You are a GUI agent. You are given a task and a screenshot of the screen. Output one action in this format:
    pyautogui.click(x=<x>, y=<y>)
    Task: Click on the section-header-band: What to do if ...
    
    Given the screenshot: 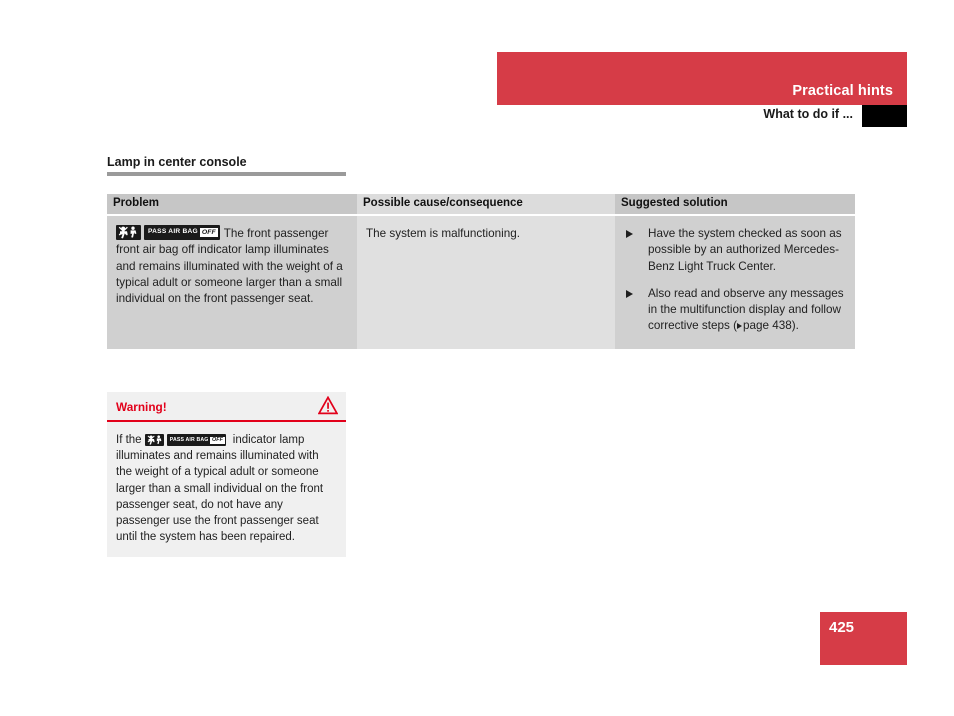 What is the action you would take?
    pyautogui.click(x=702, y=116)
    